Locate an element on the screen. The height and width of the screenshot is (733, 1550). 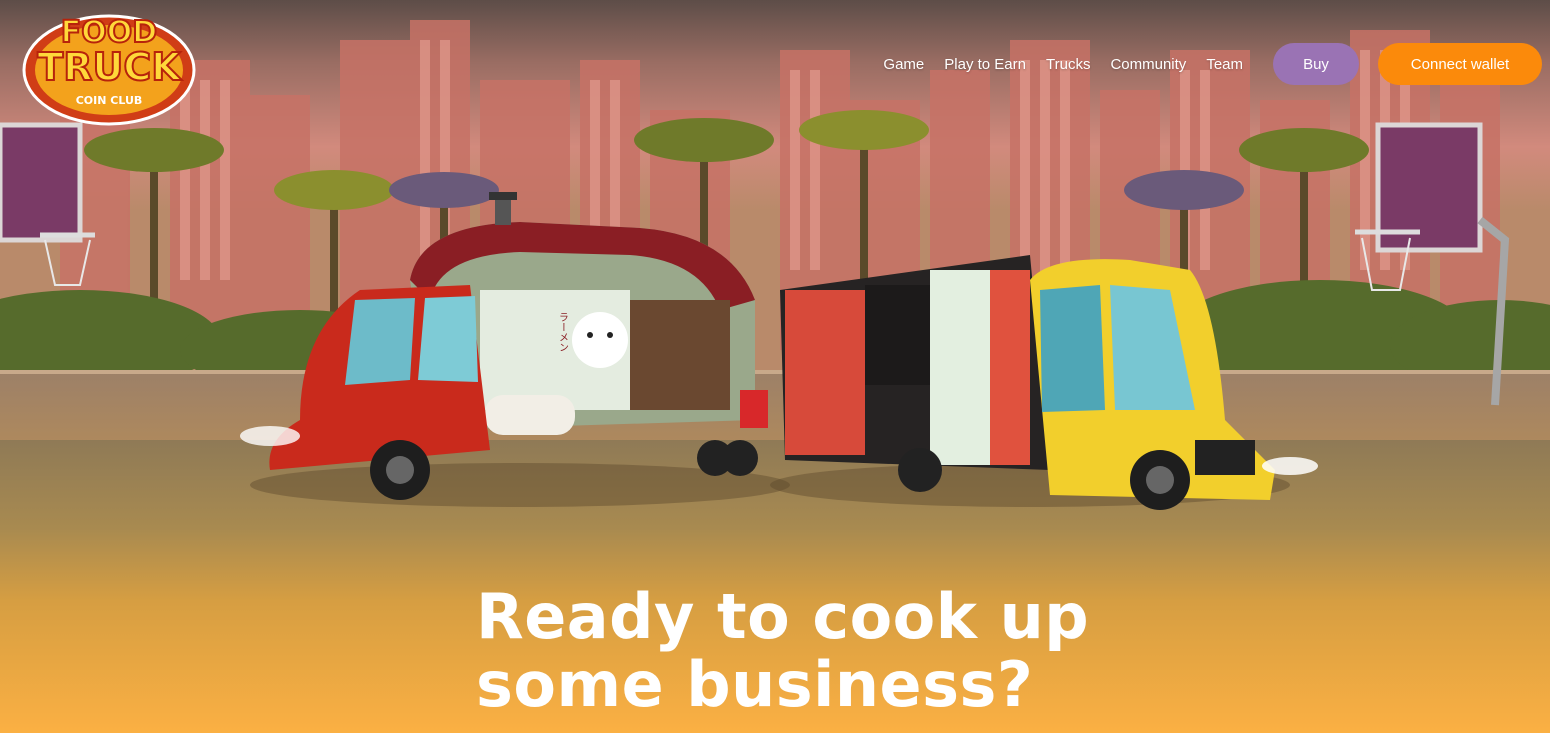
court-area is located at coordinates (775, 410).